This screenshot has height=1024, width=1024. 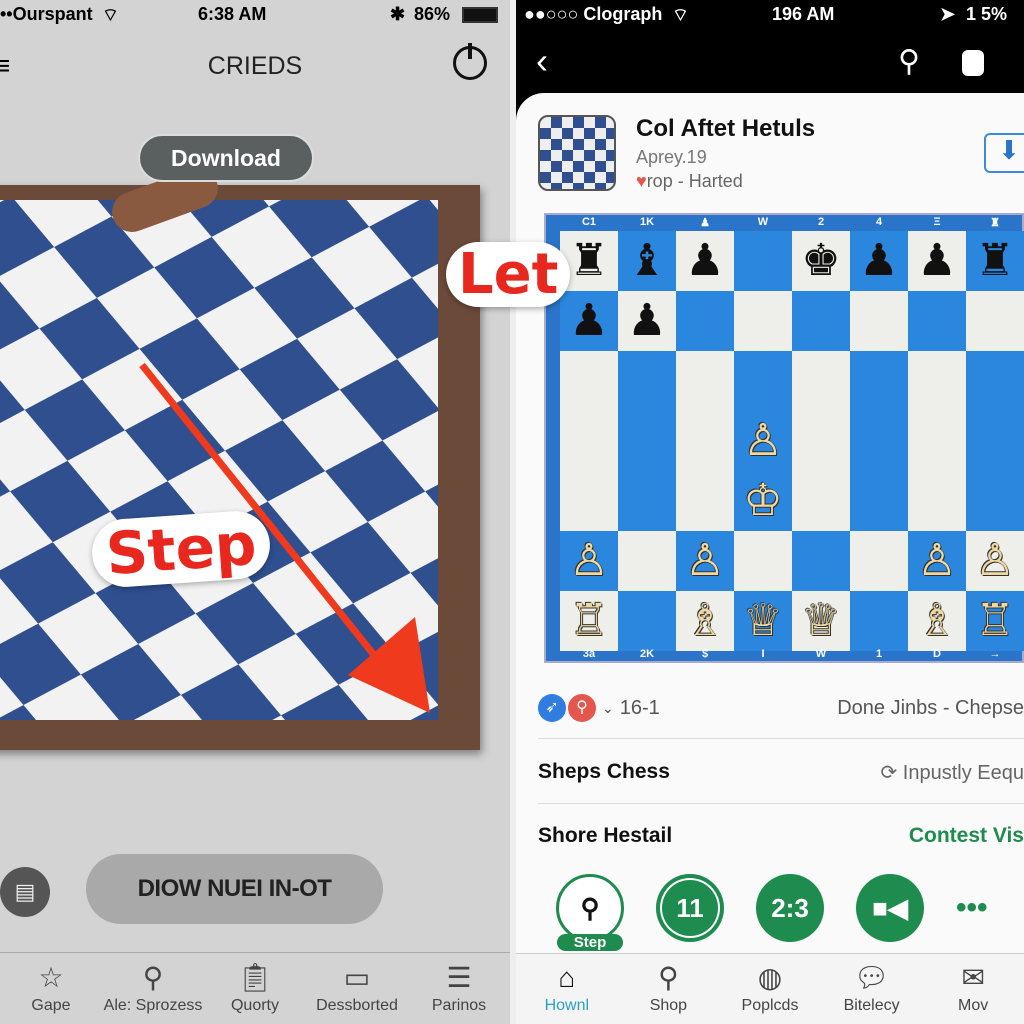 What do you see at coordinates (567, 989) in the screenshot?
I see `tab-home: ⌂ Hownl` at bounding box center [567, 989].